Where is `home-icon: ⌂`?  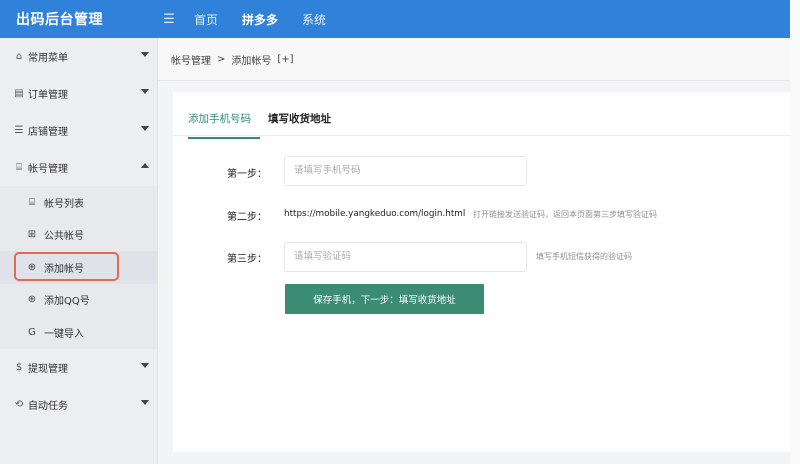 home-icon: ⌂ is located at coordinates (19, 56).